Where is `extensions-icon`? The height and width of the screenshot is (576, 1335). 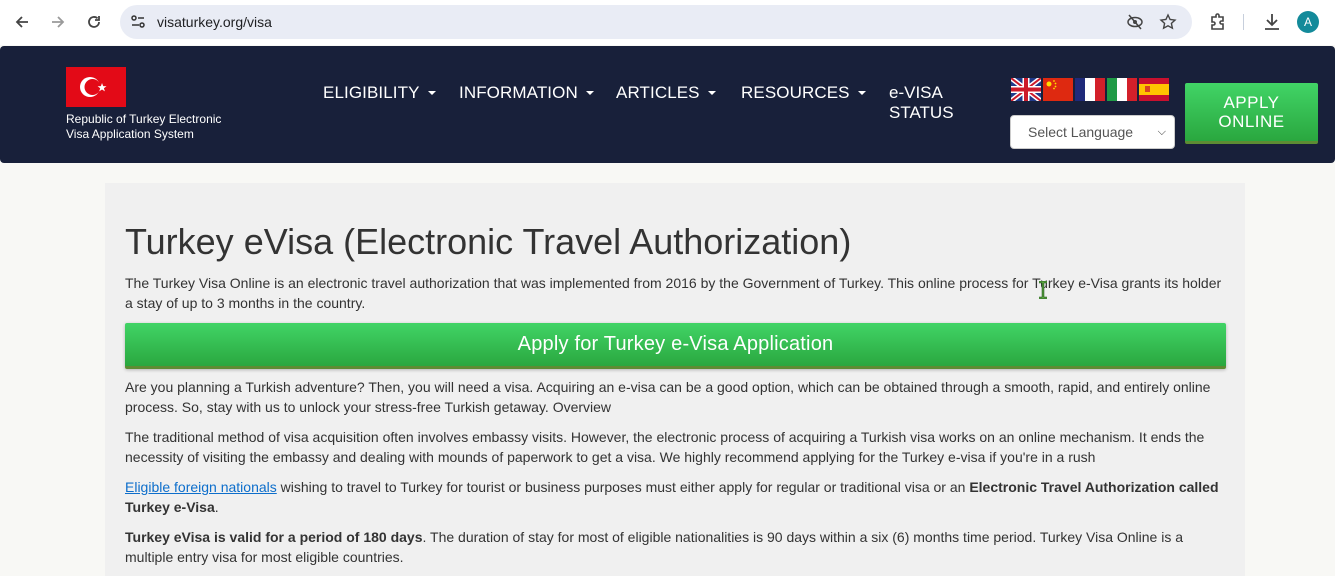
extensions-icon is located at coordinates (1218, 22).